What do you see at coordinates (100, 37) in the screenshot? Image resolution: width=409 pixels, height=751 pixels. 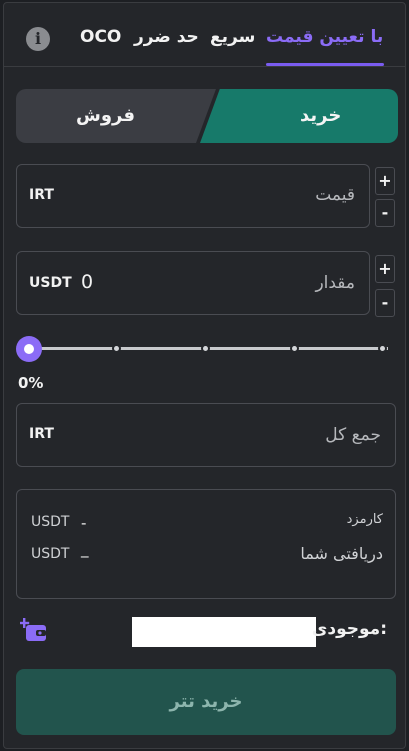 I see `tab-oco: OCO` at bounding box center [100, 37].